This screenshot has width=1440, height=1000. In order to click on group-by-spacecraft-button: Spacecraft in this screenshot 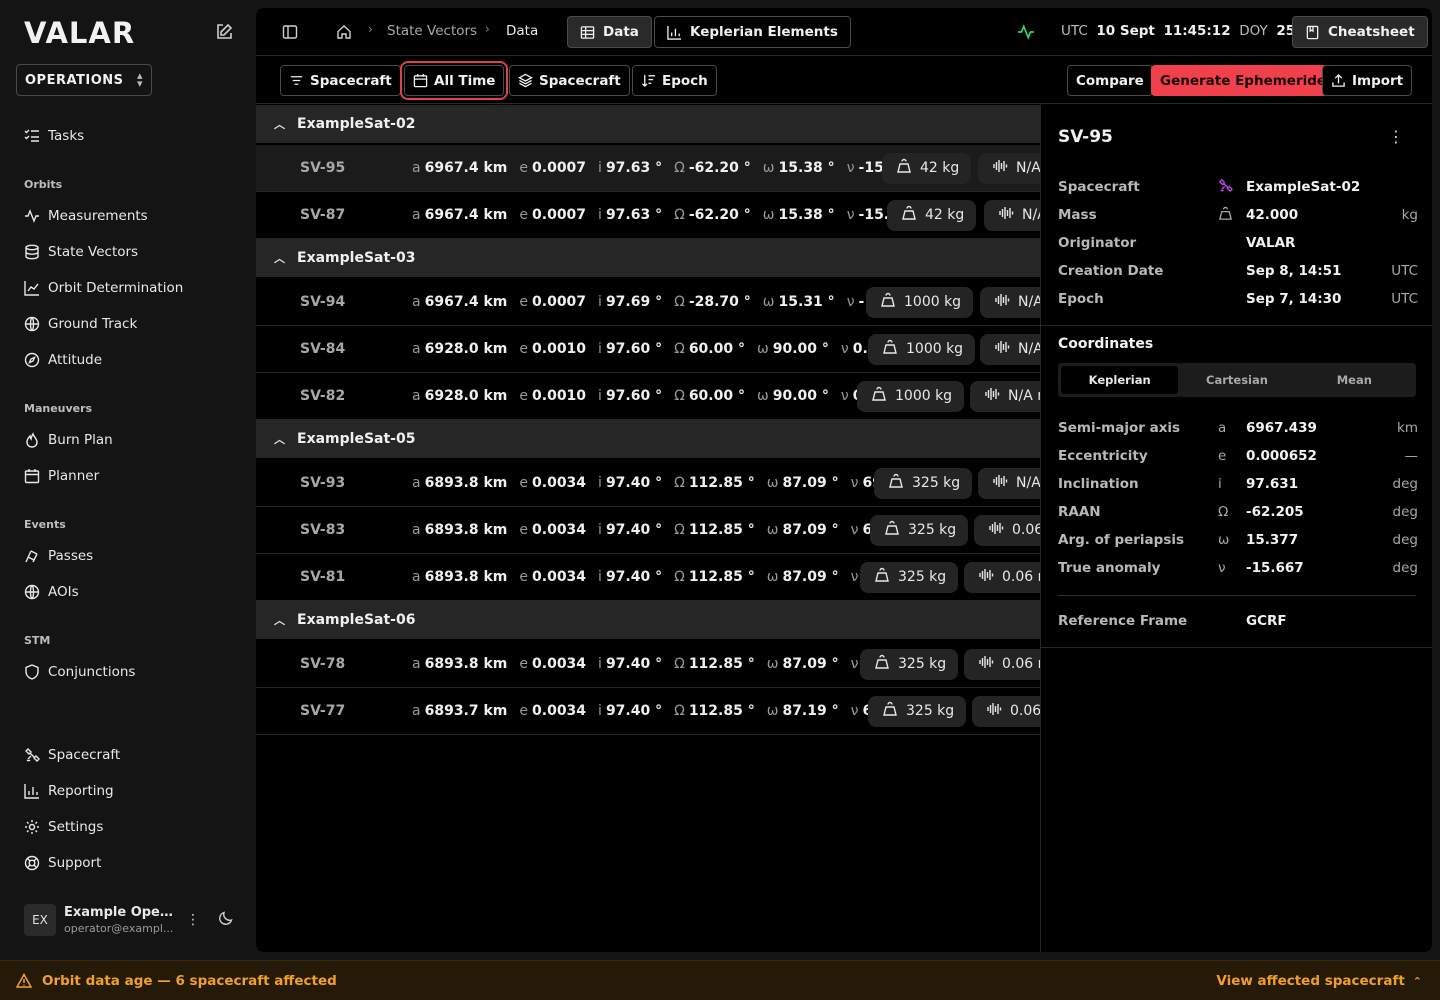, I will do `click(569, 80)`.